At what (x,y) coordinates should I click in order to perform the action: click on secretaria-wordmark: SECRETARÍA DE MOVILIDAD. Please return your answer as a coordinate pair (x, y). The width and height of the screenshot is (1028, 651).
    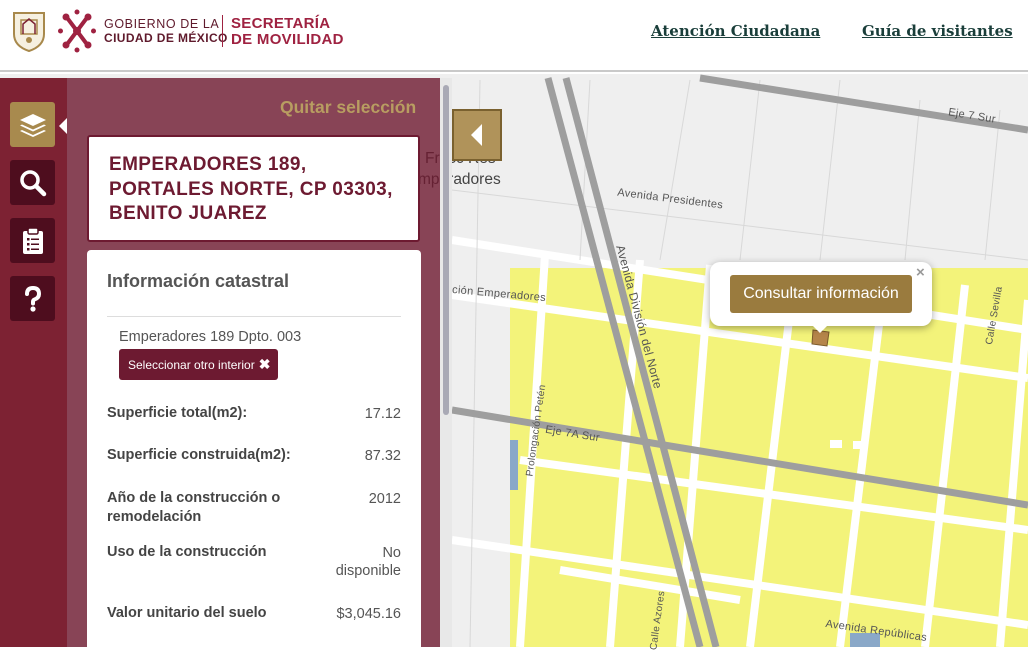
    Looking at the image, I should click on (287, 32).